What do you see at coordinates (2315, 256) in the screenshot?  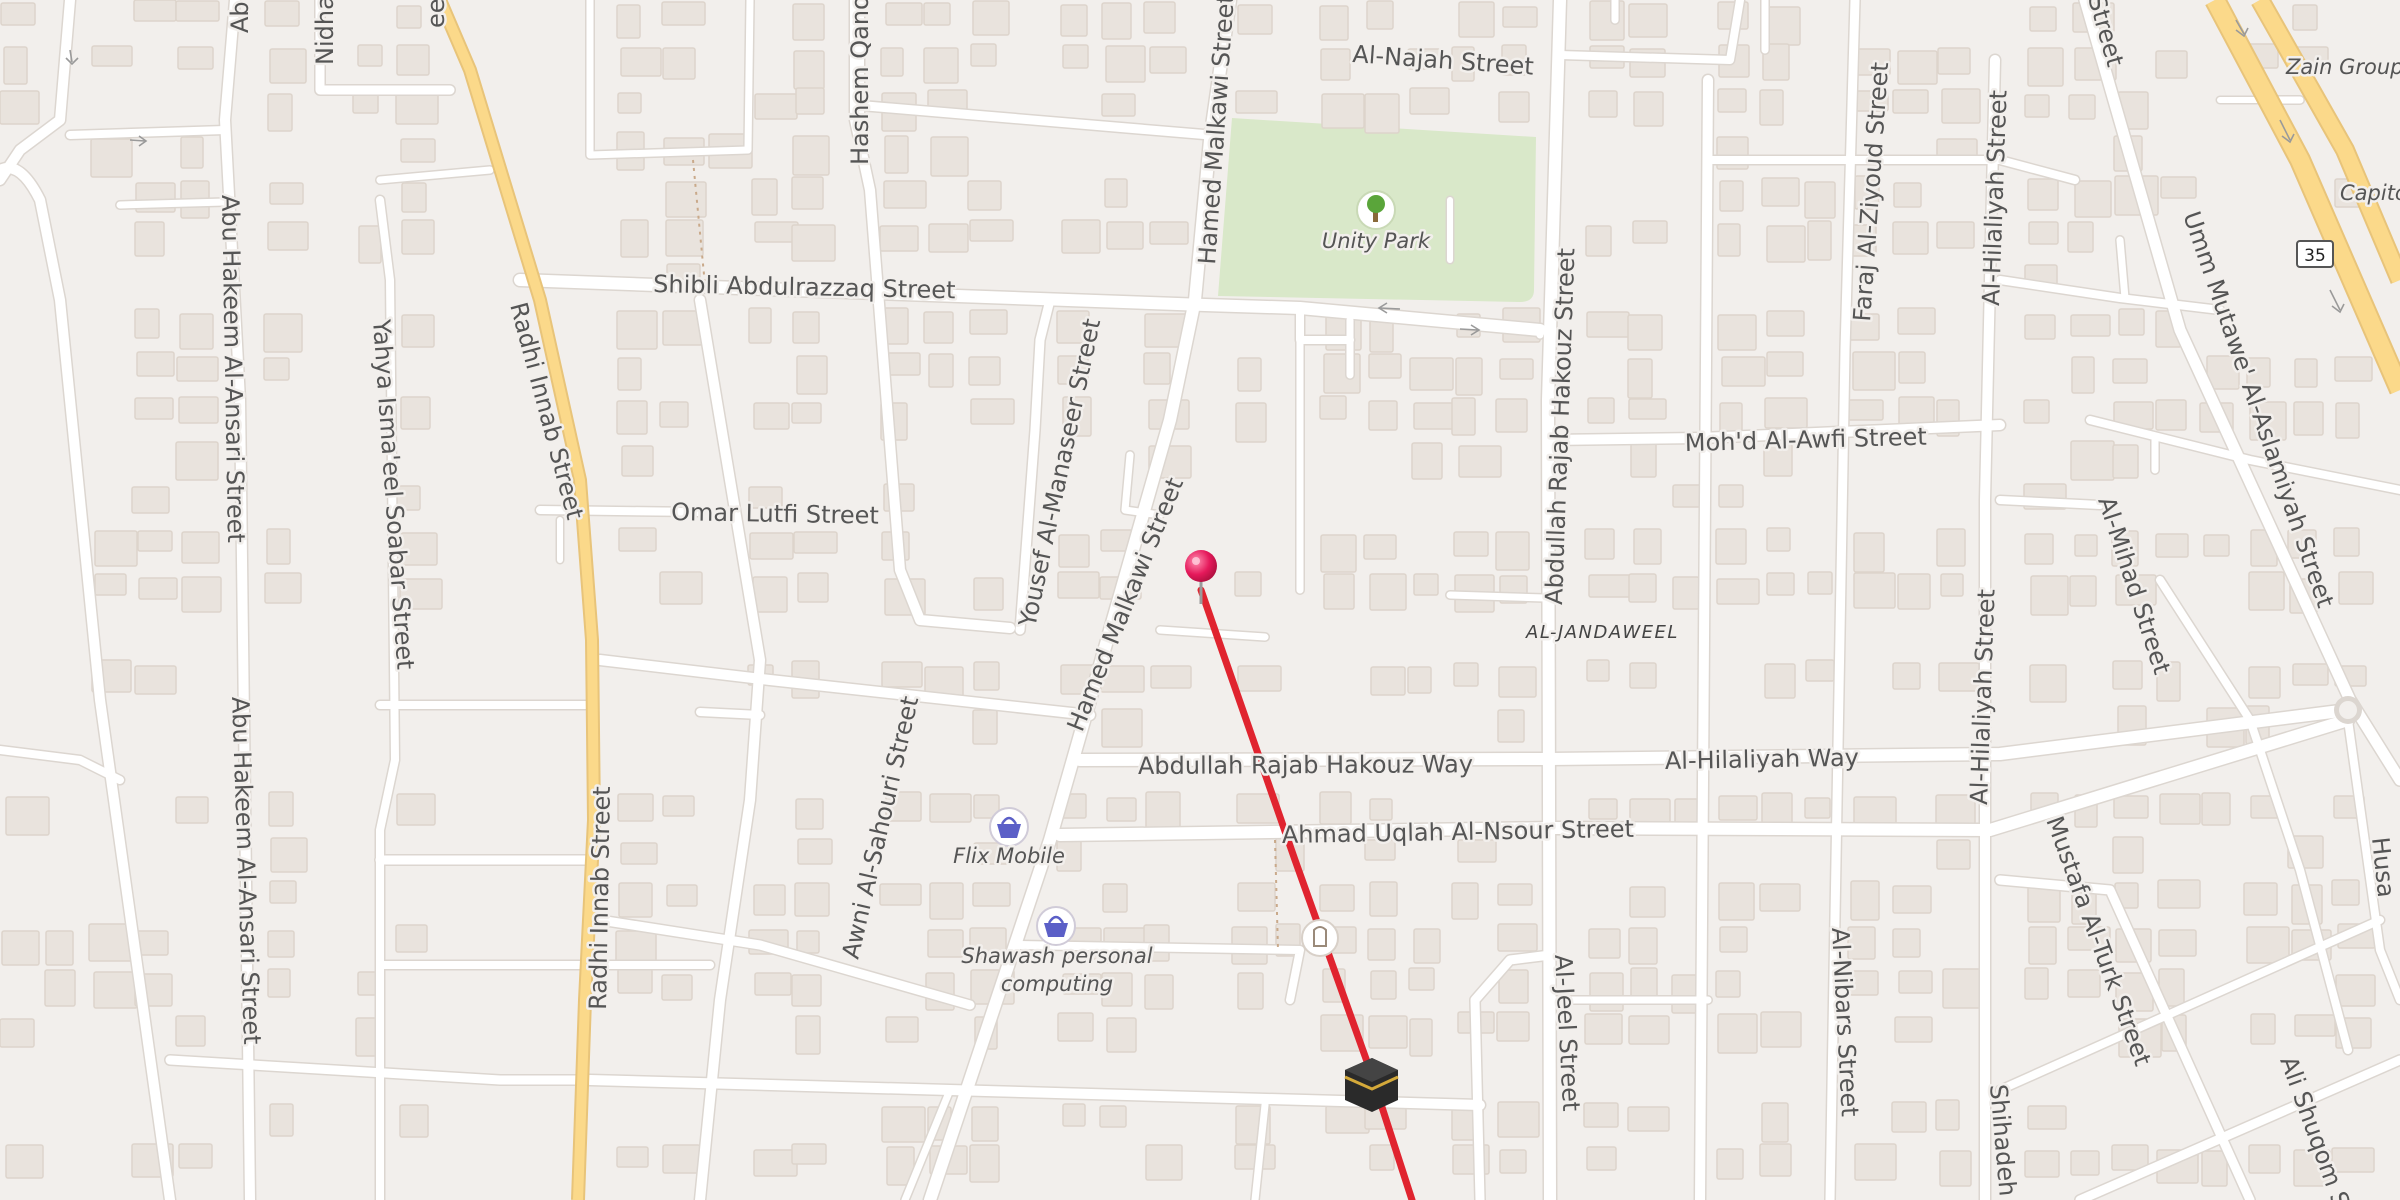 I see `route-shield-label: 35` at bounding box center [2315, 256].